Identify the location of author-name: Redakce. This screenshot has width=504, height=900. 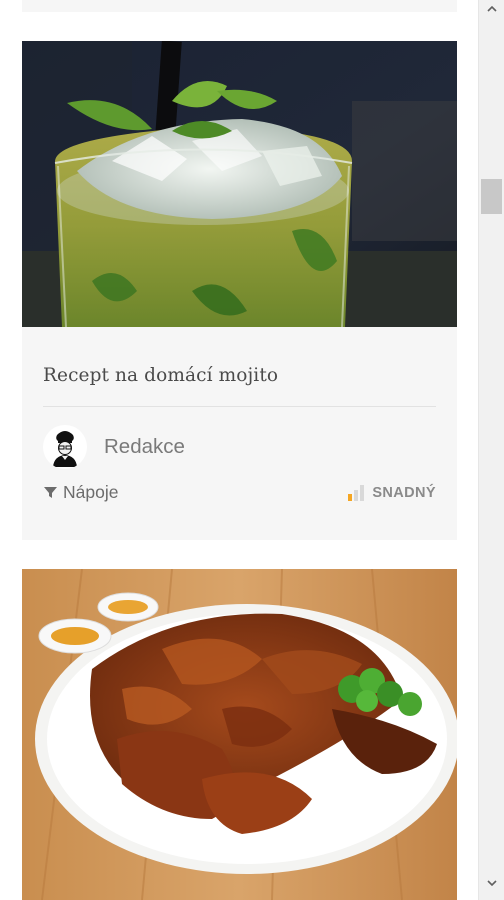
(144, 447).